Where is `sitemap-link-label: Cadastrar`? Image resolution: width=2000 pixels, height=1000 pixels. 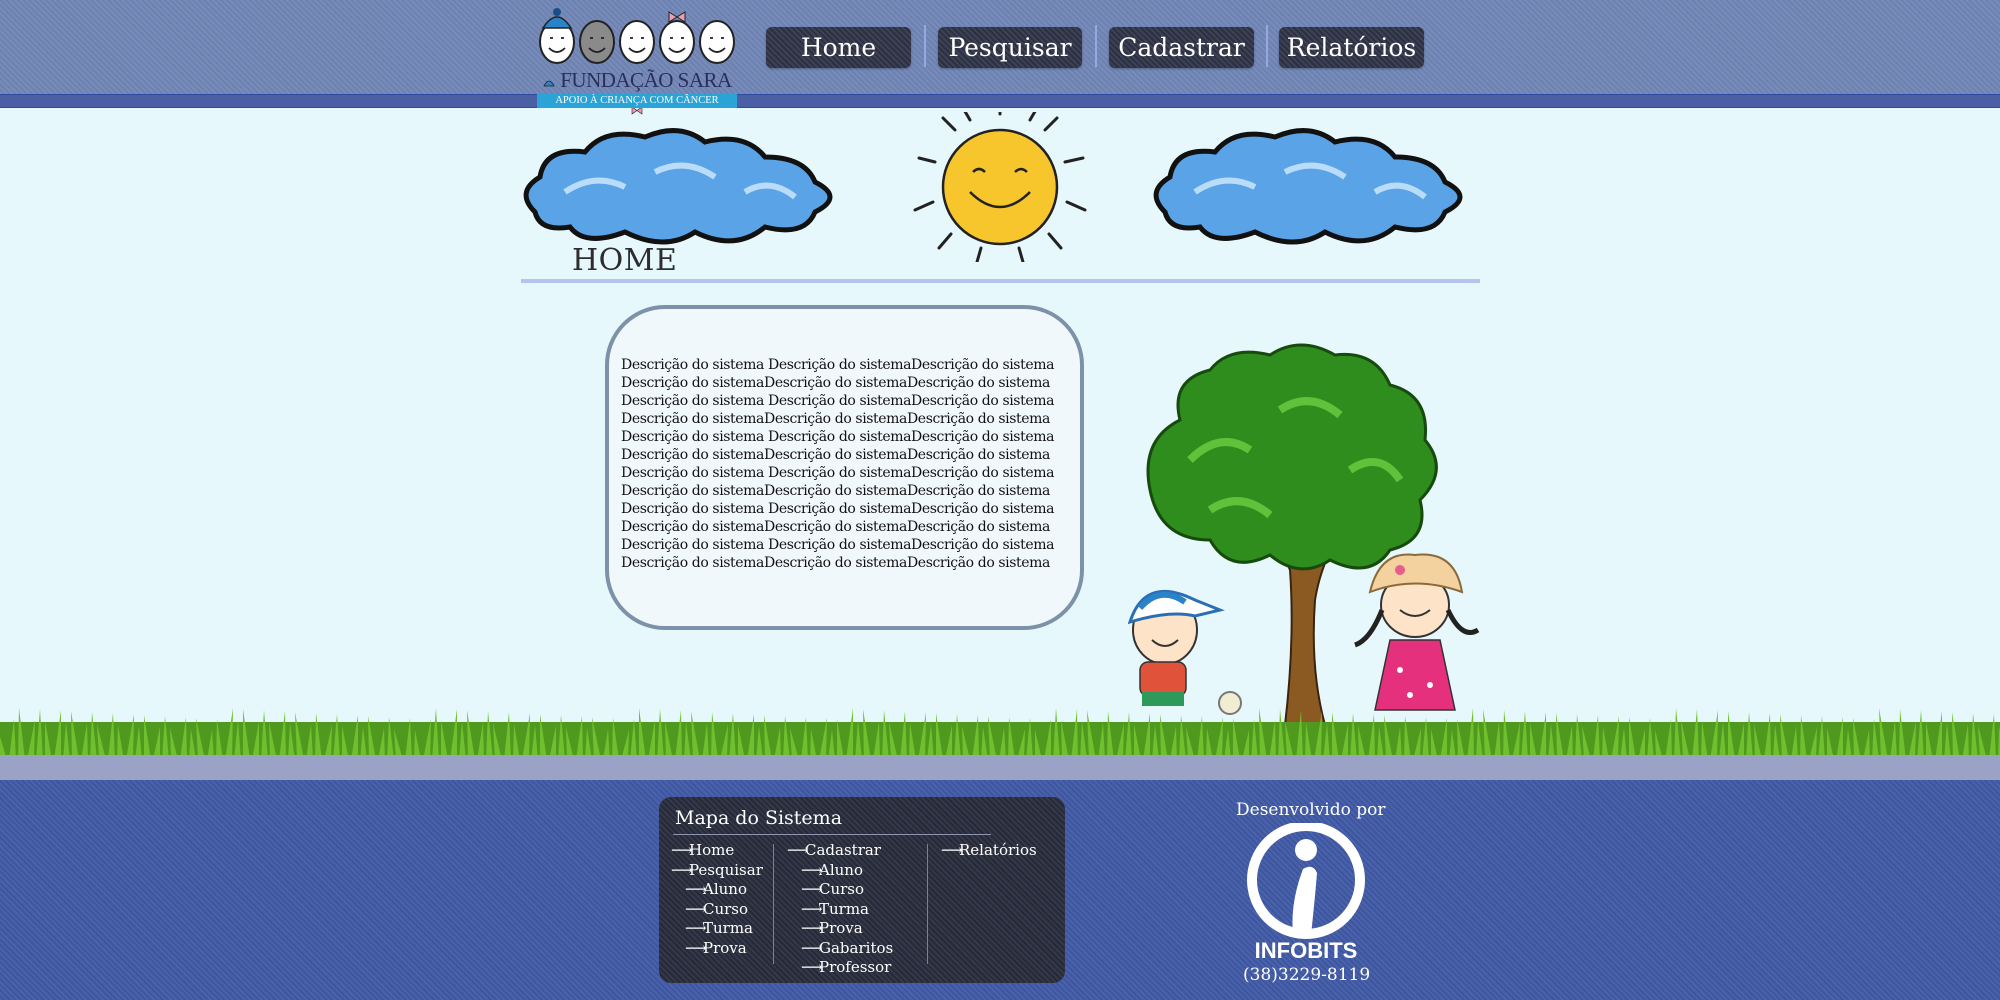 sitemap-link-label: Cadastrar is located at coordinates (843, 850).